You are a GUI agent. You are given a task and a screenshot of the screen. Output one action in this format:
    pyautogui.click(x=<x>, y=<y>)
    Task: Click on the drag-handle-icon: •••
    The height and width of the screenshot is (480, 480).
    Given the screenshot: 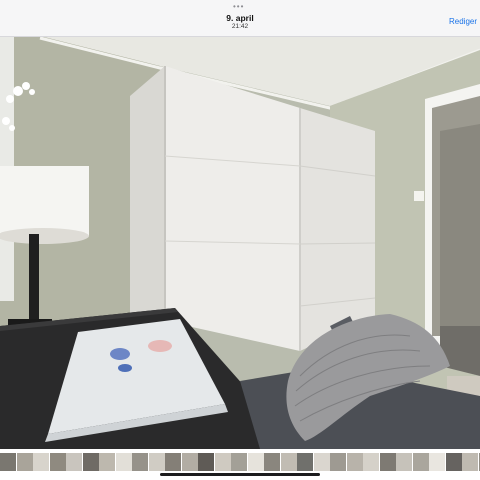 What is the action you would take?
    pyautogui.click(x=238, y=7)
    